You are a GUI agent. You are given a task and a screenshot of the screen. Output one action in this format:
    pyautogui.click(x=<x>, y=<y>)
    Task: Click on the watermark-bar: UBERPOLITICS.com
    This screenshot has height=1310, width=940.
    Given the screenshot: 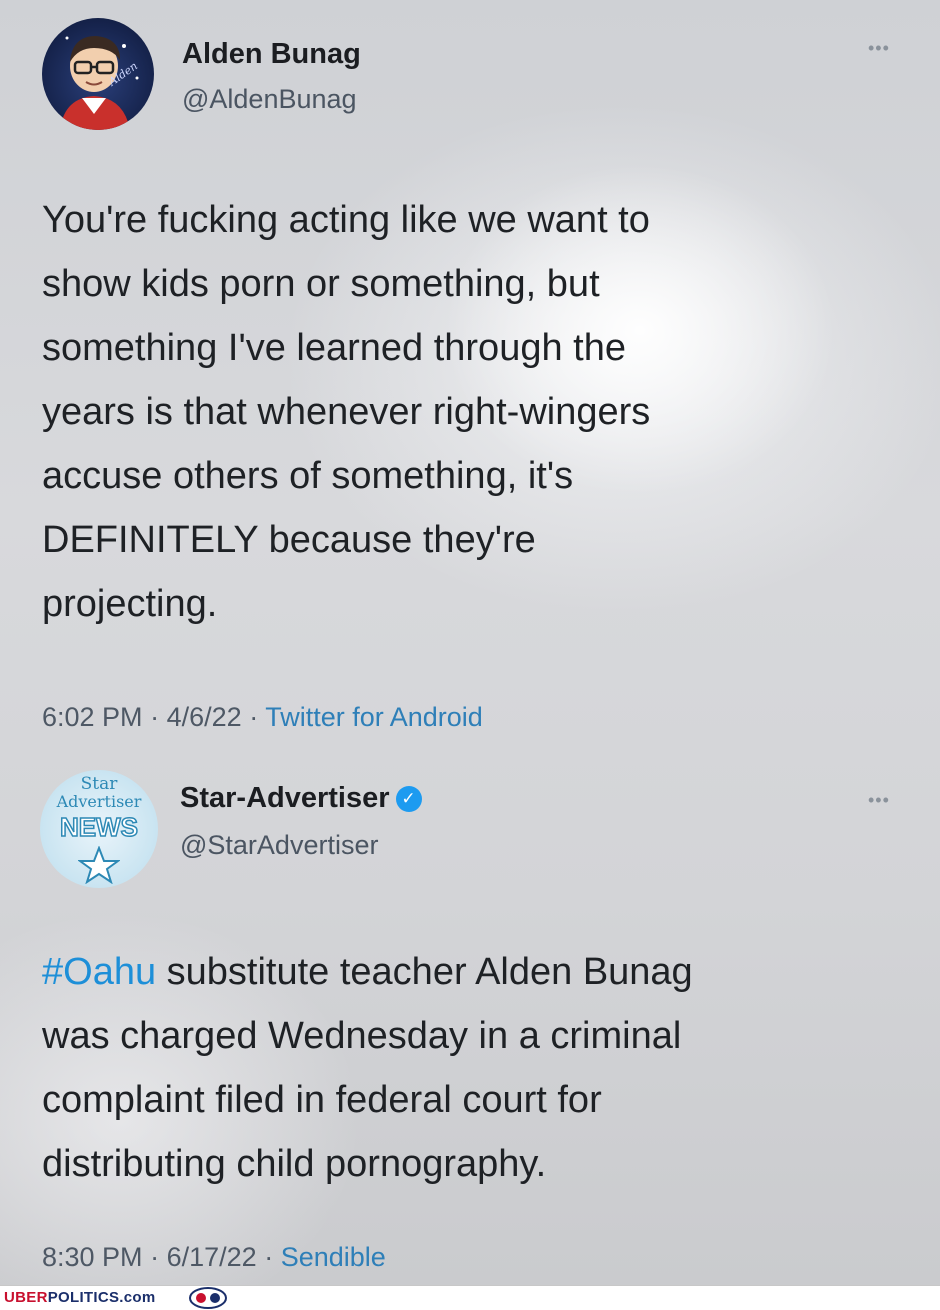 What is the action you would take?
    pyautogui.click(x=470, y=1297)
    